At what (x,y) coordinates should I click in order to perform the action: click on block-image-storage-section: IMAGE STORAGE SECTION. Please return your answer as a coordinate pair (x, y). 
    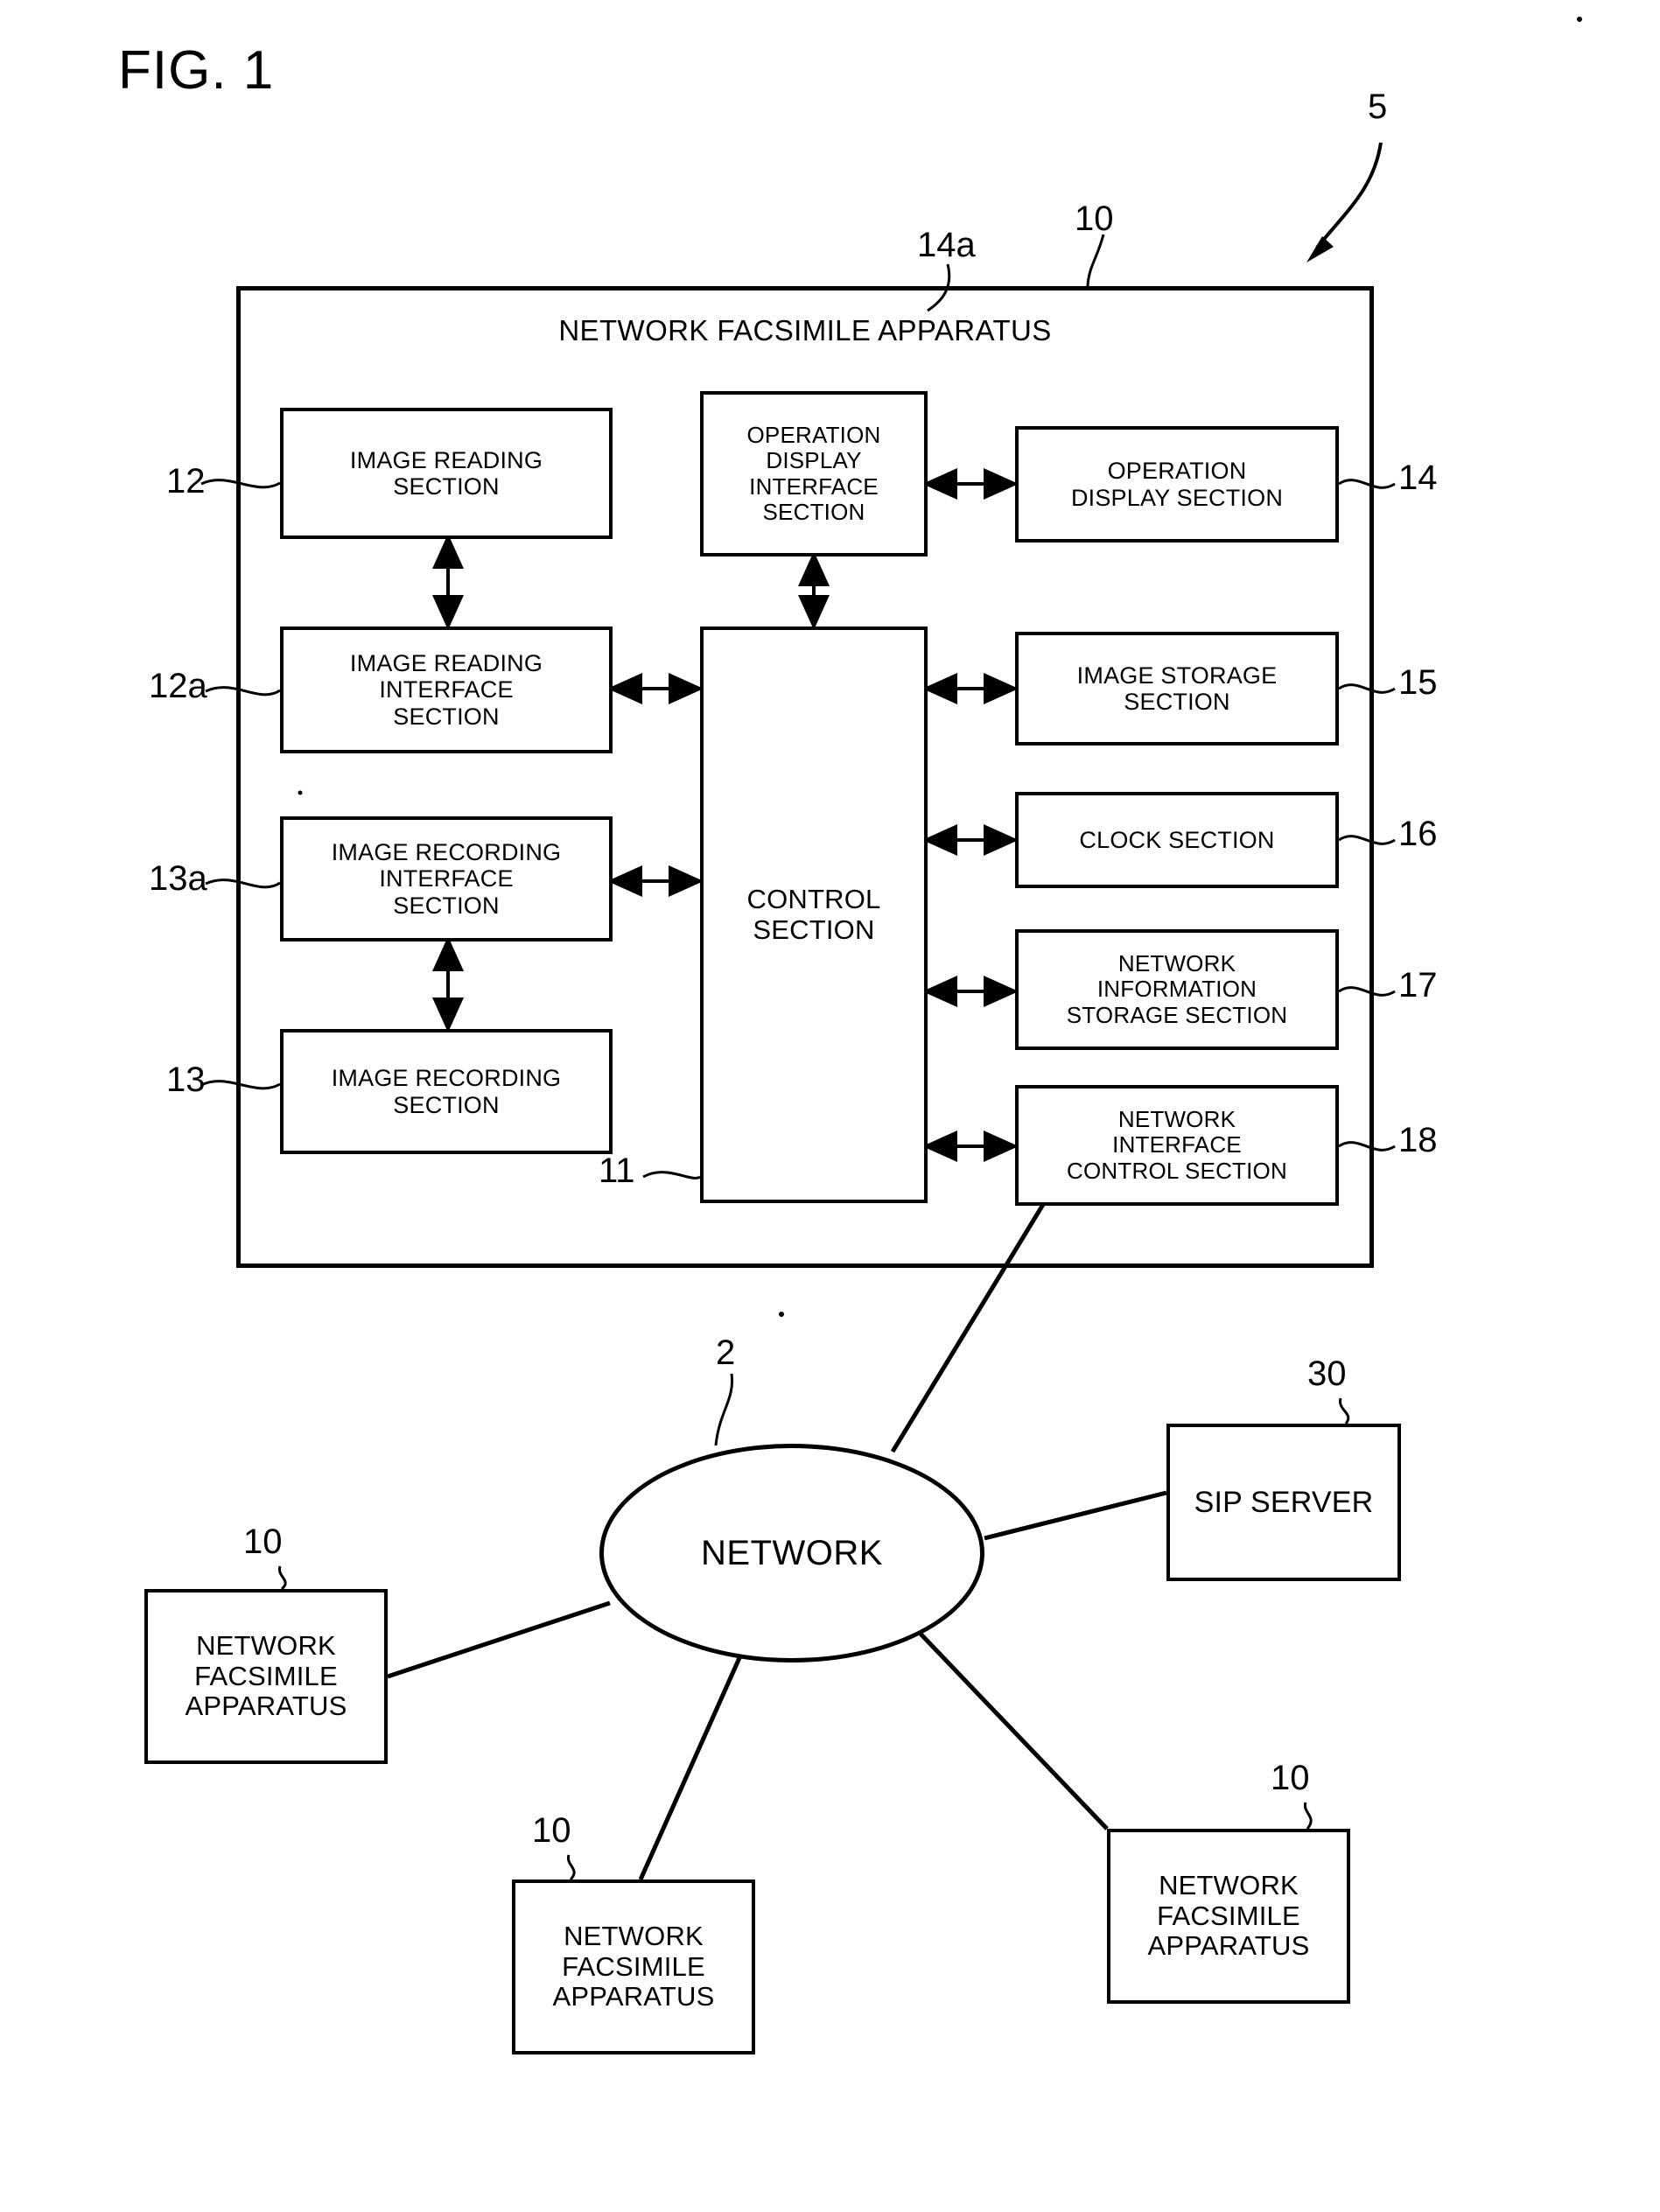
    Looking at the image, I should click on (1177, 689).